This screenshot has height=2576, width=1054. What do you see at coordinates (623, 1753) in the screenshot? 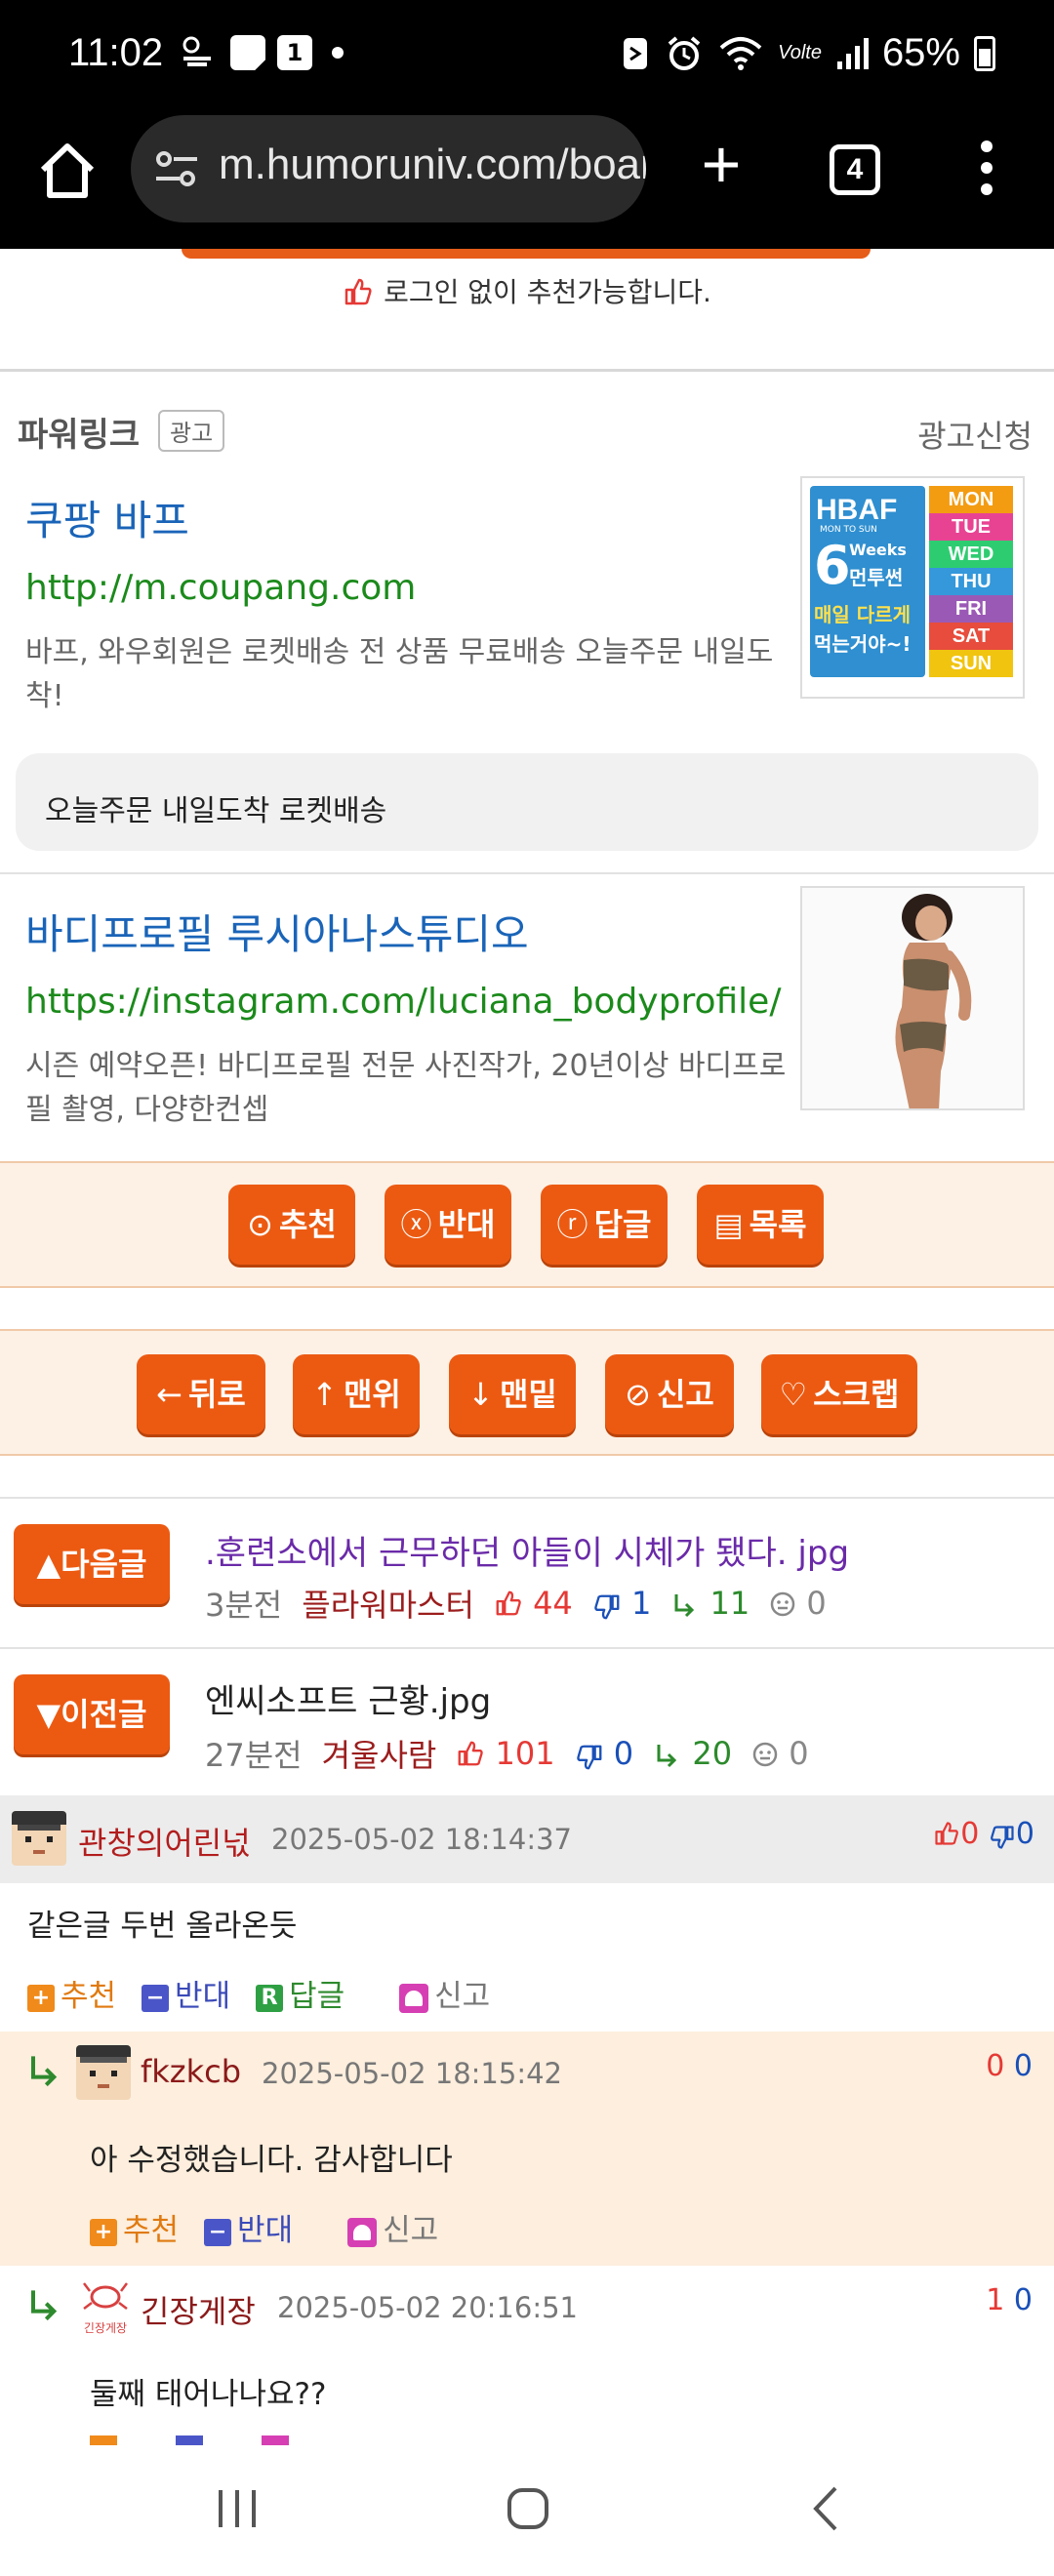
I see `down-value: 0` at bounding box center [623, 1753].